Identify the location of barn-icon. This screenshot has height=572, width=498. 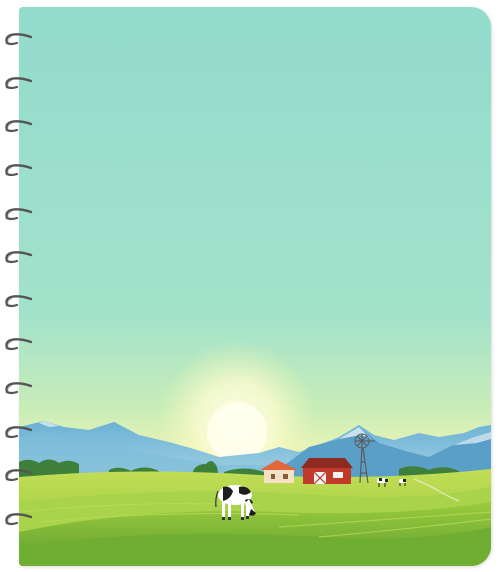
(327, 471).